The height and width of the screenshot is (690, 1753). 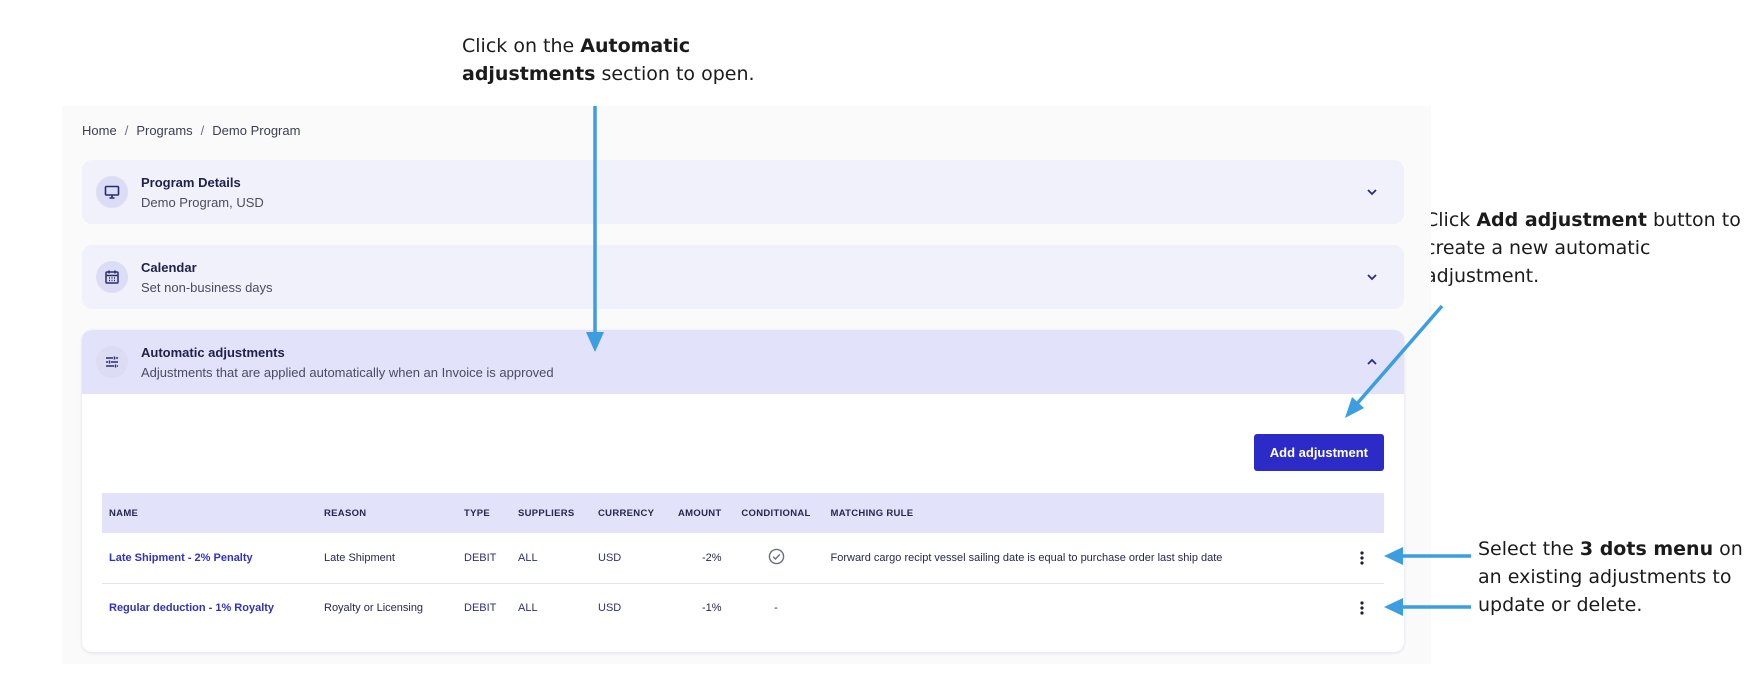 What do you see at coordinates (202, 202) in the screenshot?
I see `section-subtitle: Demo Program, USD` at bounding box center [202, 202].